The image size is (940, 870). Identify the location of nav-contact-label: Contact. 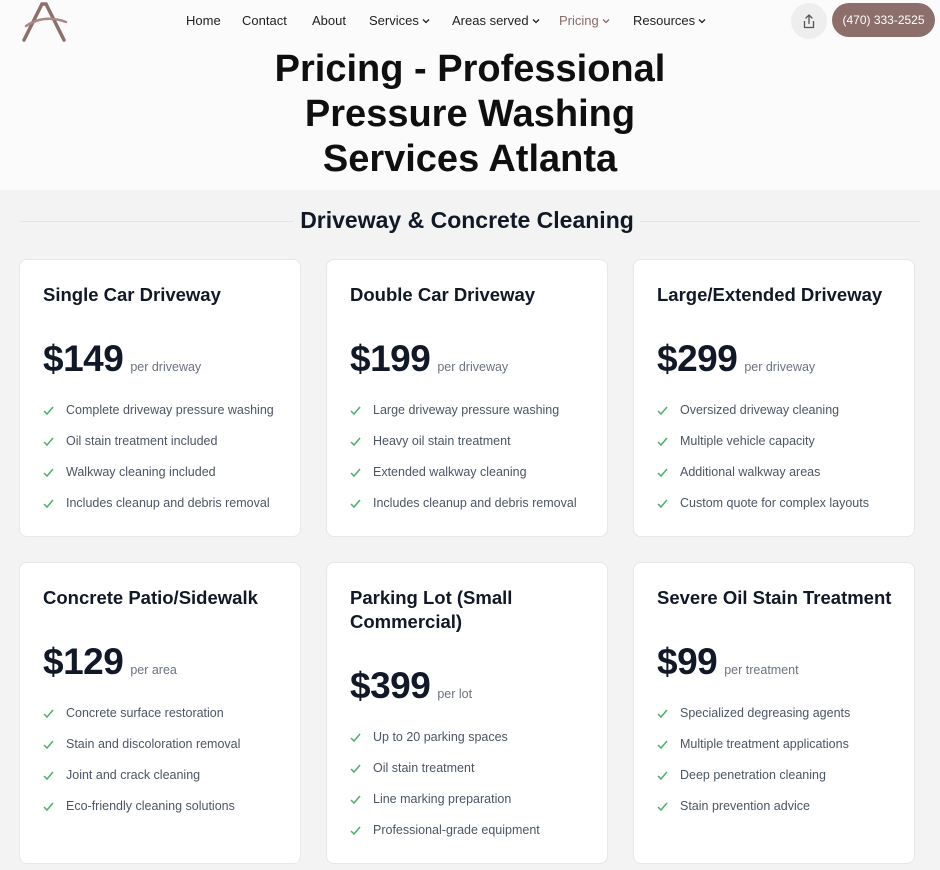
(264, 20).